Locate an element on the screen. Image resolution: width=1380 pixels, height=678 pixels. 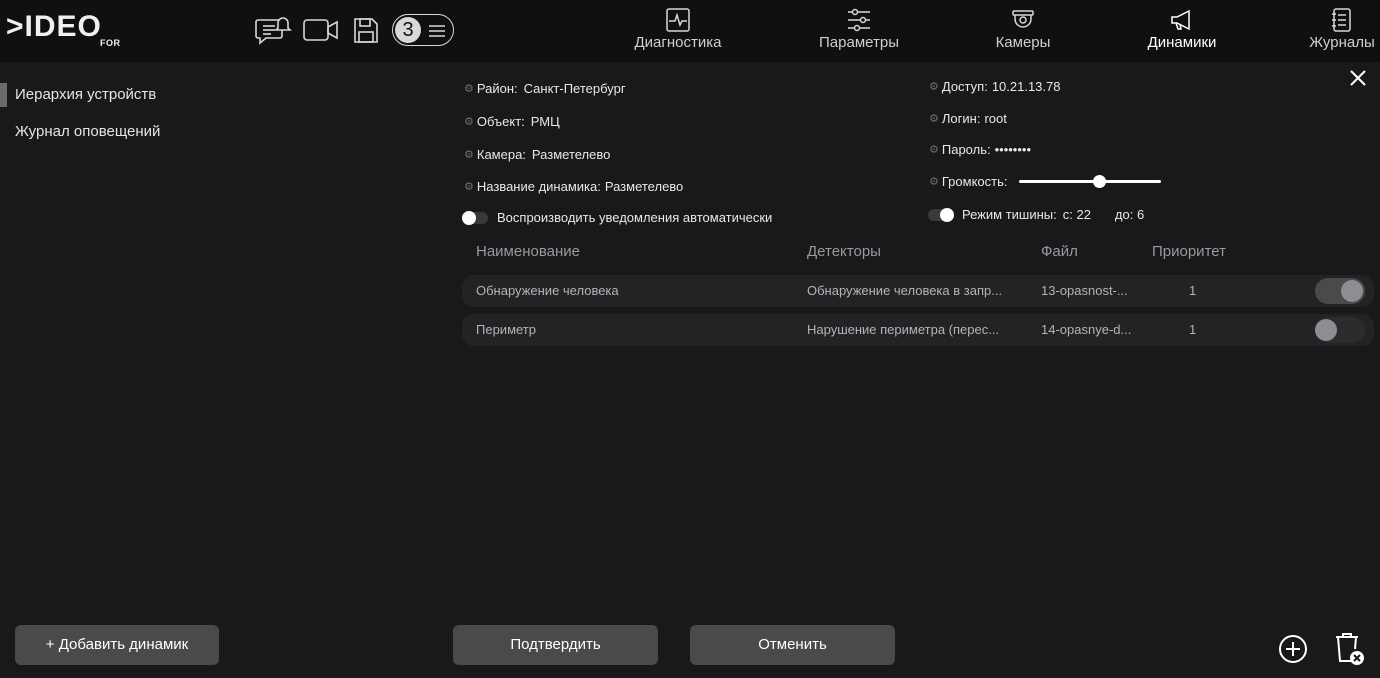
autoplay-toggle-knob is located at coordinates (469, 218).